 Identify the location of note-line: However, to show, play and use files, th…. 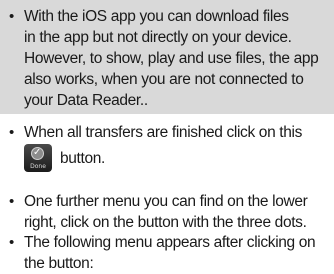
(171, 58).